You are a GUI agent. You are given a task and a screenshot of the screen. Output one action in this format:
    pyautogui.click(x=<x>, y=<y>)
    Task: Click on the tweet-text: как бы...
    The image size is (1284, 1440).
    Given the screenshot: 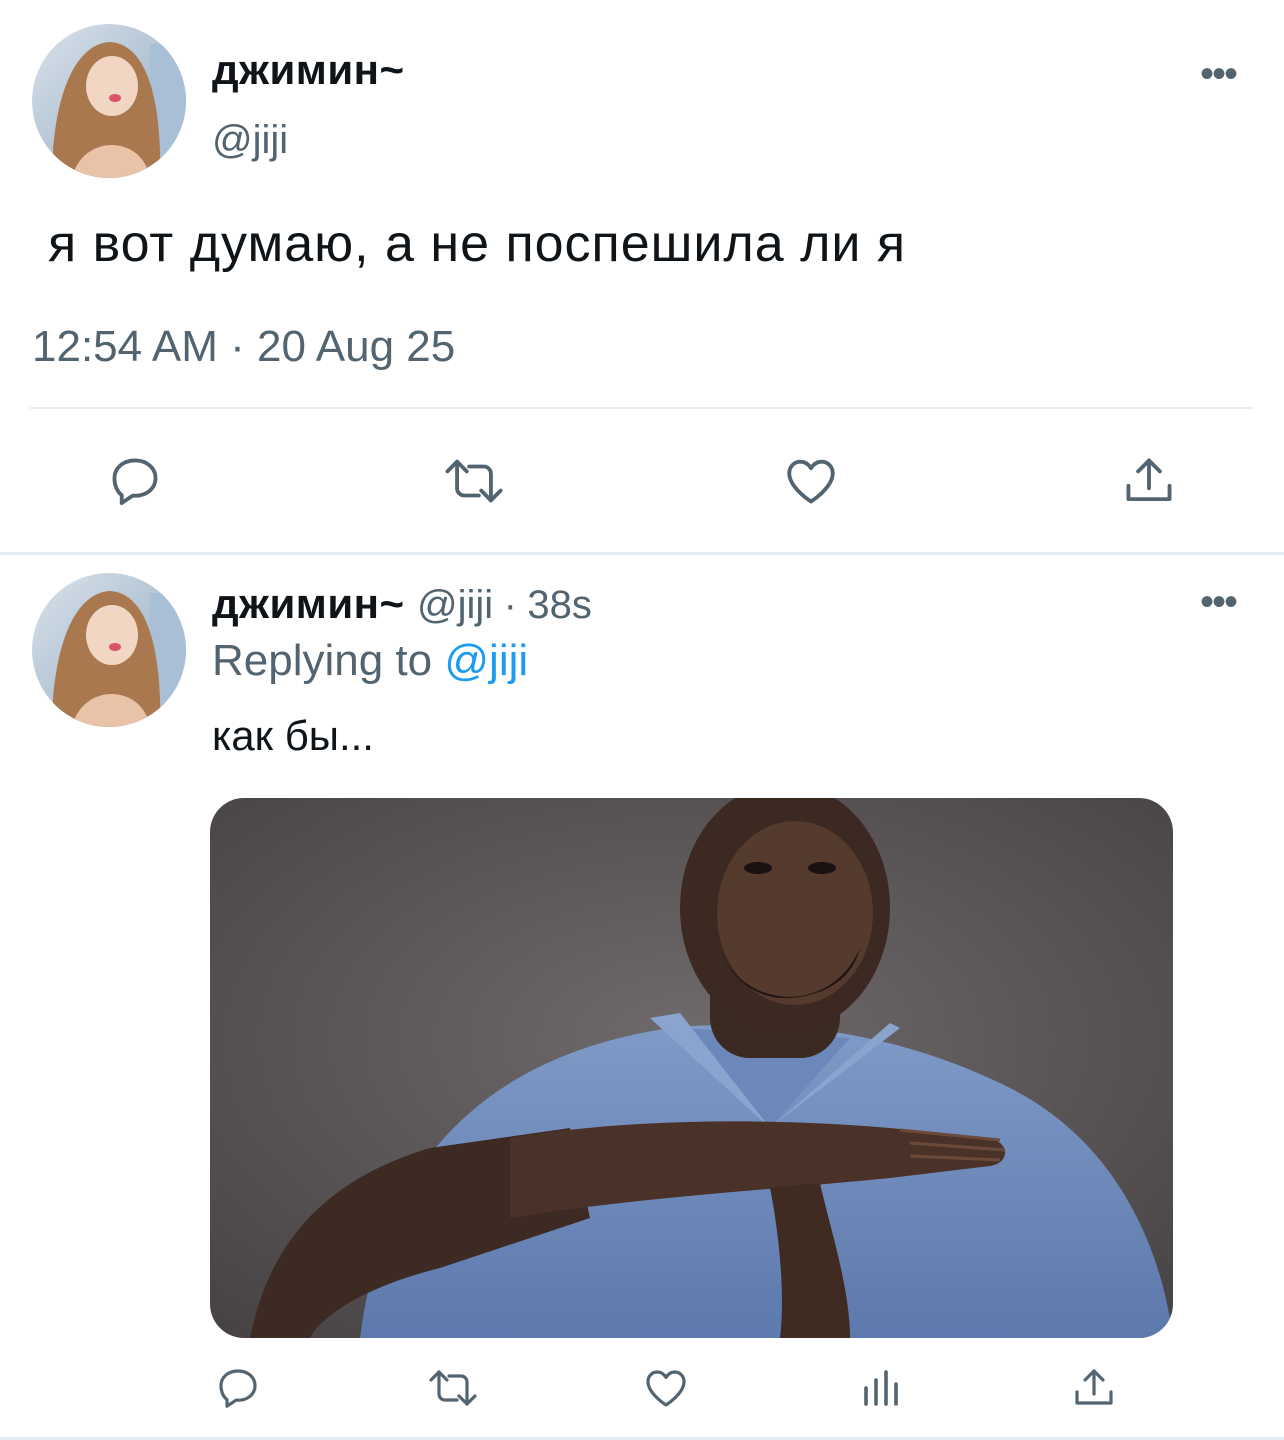 What is the action you would take?
    pyautogui.click(x=293, y=735)
    